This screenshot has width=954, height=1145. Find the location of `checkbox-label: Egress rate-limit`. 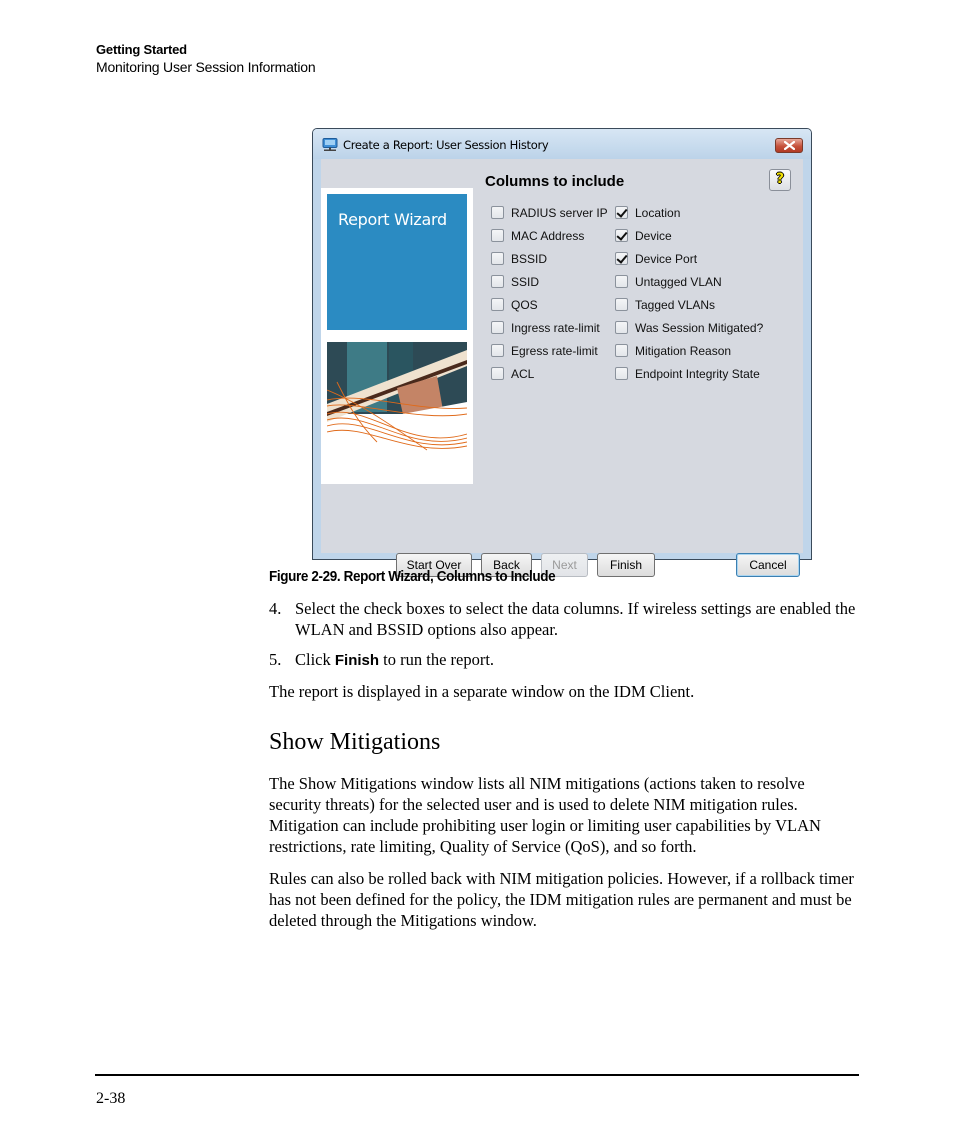

checkbox-label: Egress rate-limit is located at coordinates (554, 350).